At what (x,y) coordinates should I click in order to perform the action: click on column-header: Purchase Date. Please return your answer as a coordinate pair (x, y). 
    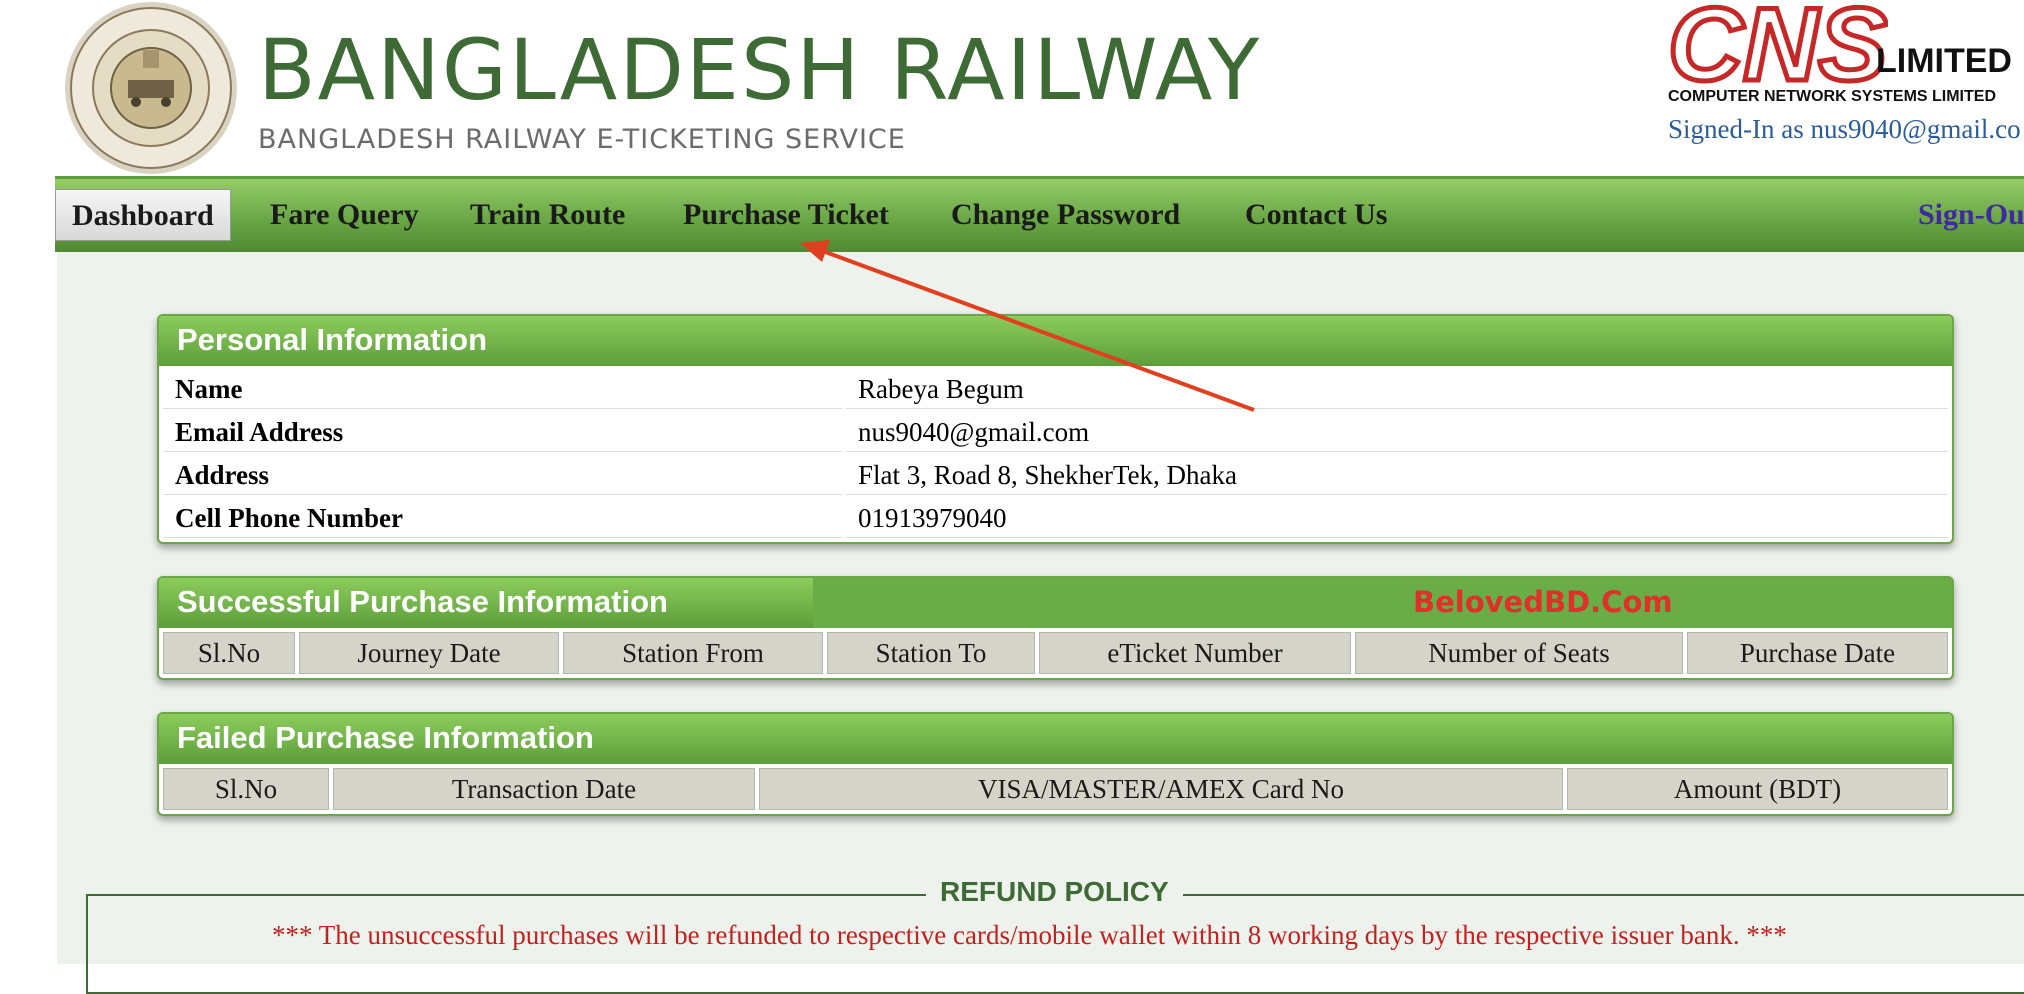
    Looking at the image, I should click on (1817, 653).